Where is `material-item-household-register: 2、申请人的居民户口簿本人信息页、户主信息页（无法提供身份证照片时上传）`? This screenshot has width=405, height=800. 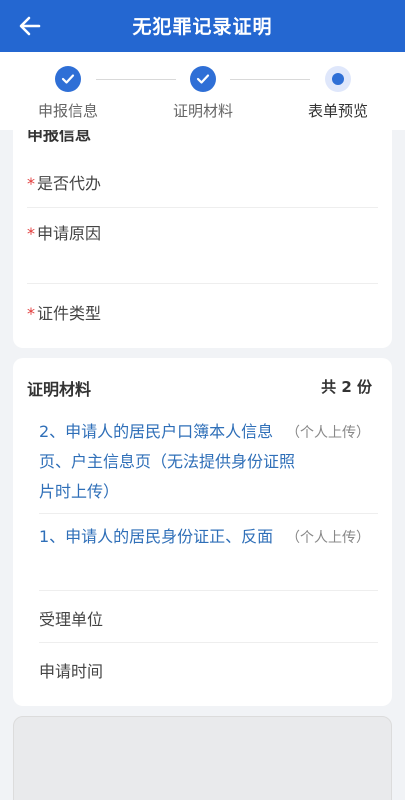 material-item-household-register: 2、申请人的居民户口簿本人信息页、户主信息页（无法提供身份证照片时上传） is located at coordinates (168, 462).